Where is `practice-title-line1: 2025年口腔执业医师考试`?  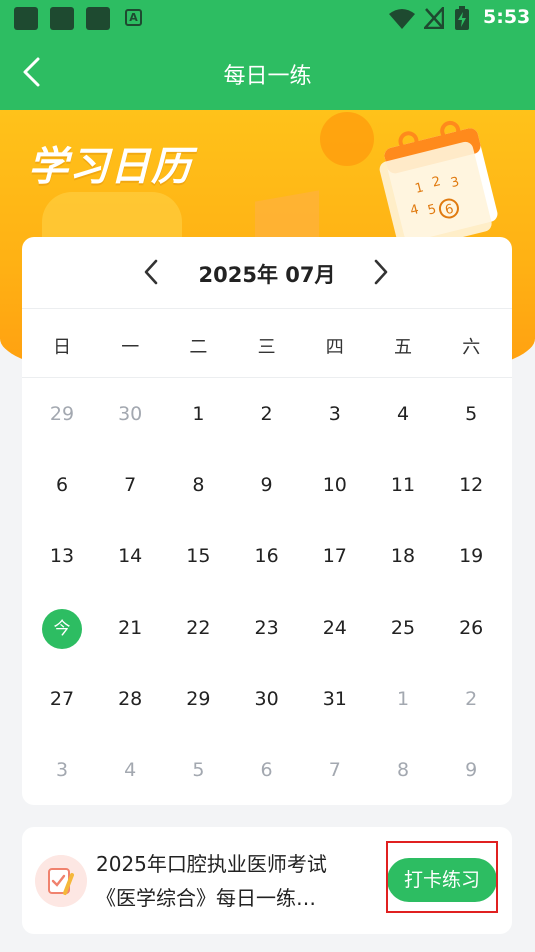
practice-title-line1: 2025年口腔执业医师考试 is located at coordinates (211, 864).